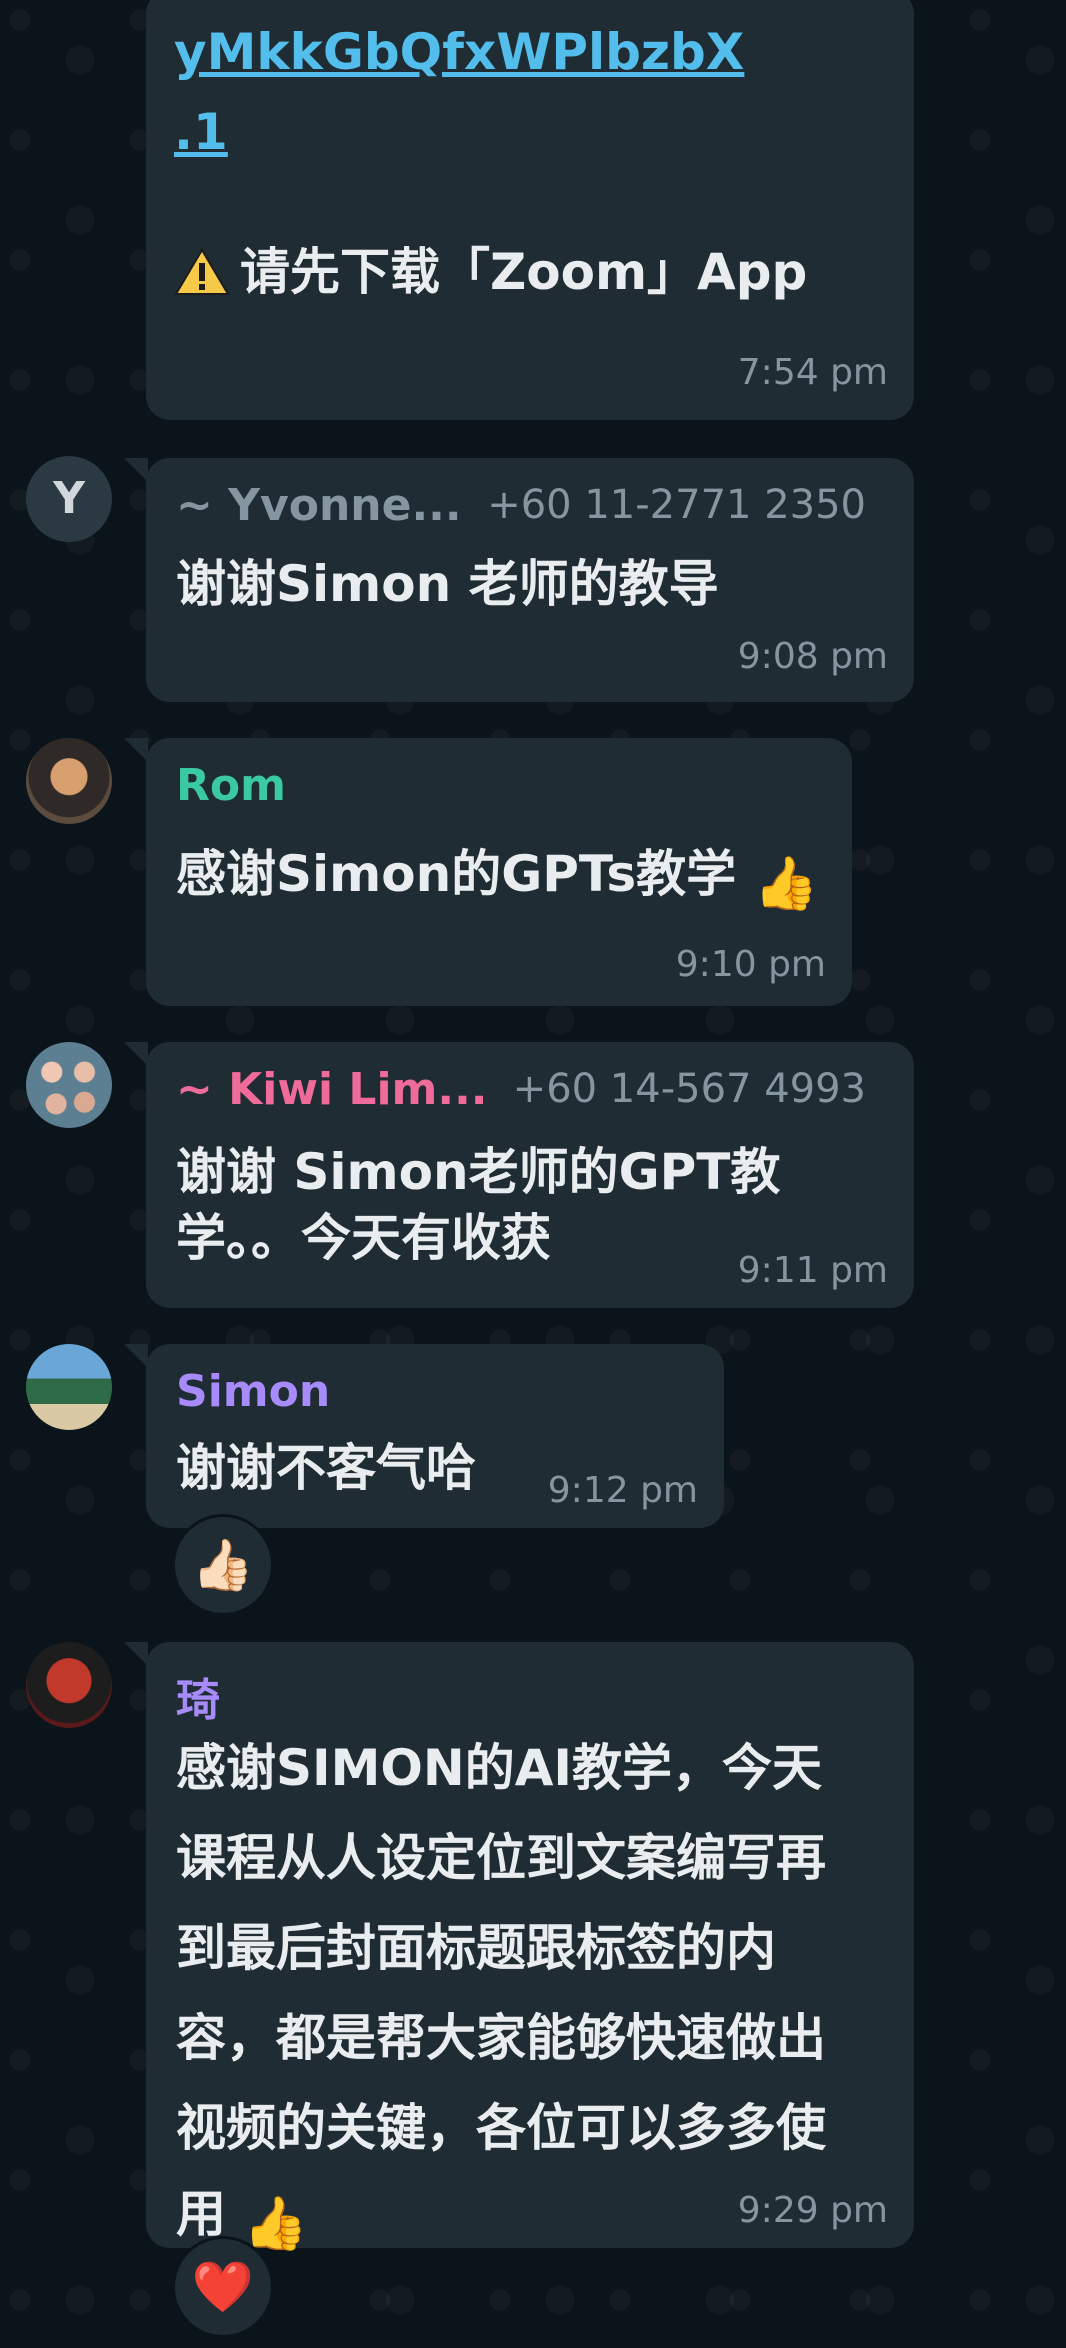 Image resolution: width=1066 pixels, height=2348 pixels. Describe the element at coordinates (201, 132) in the screenshot. I see `message-link-line-2: .1` at that location.